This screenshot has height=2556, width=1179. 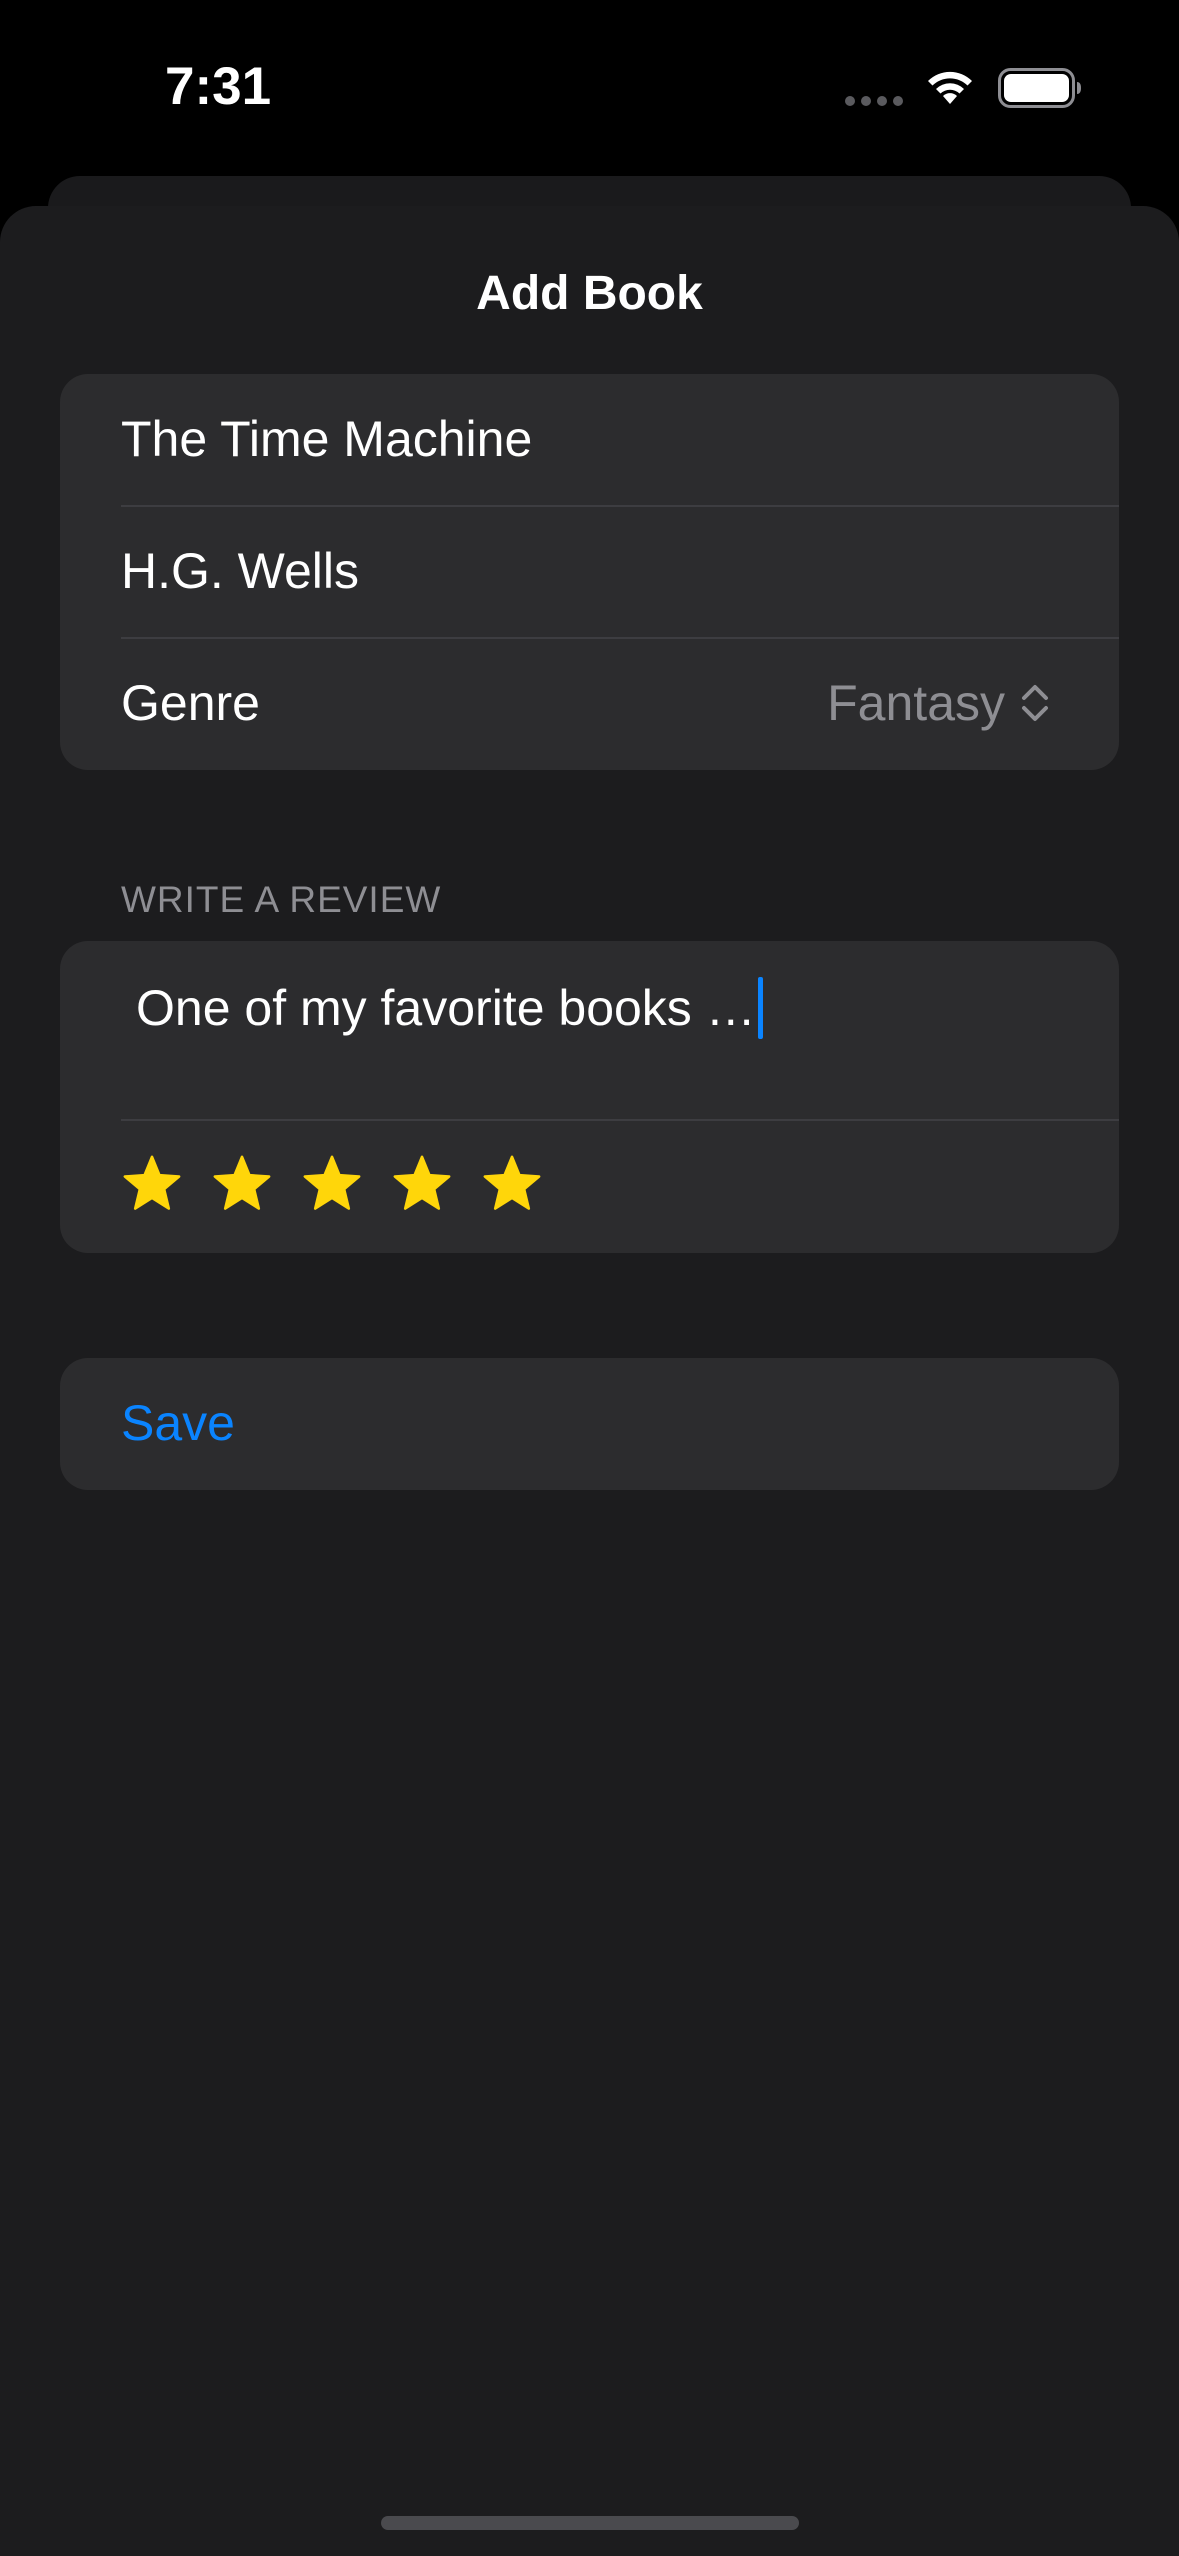 What do you see at coordinates (590, 2523) in the screenshot?
I see `home-indicator` at bounding box center [590, 2523].